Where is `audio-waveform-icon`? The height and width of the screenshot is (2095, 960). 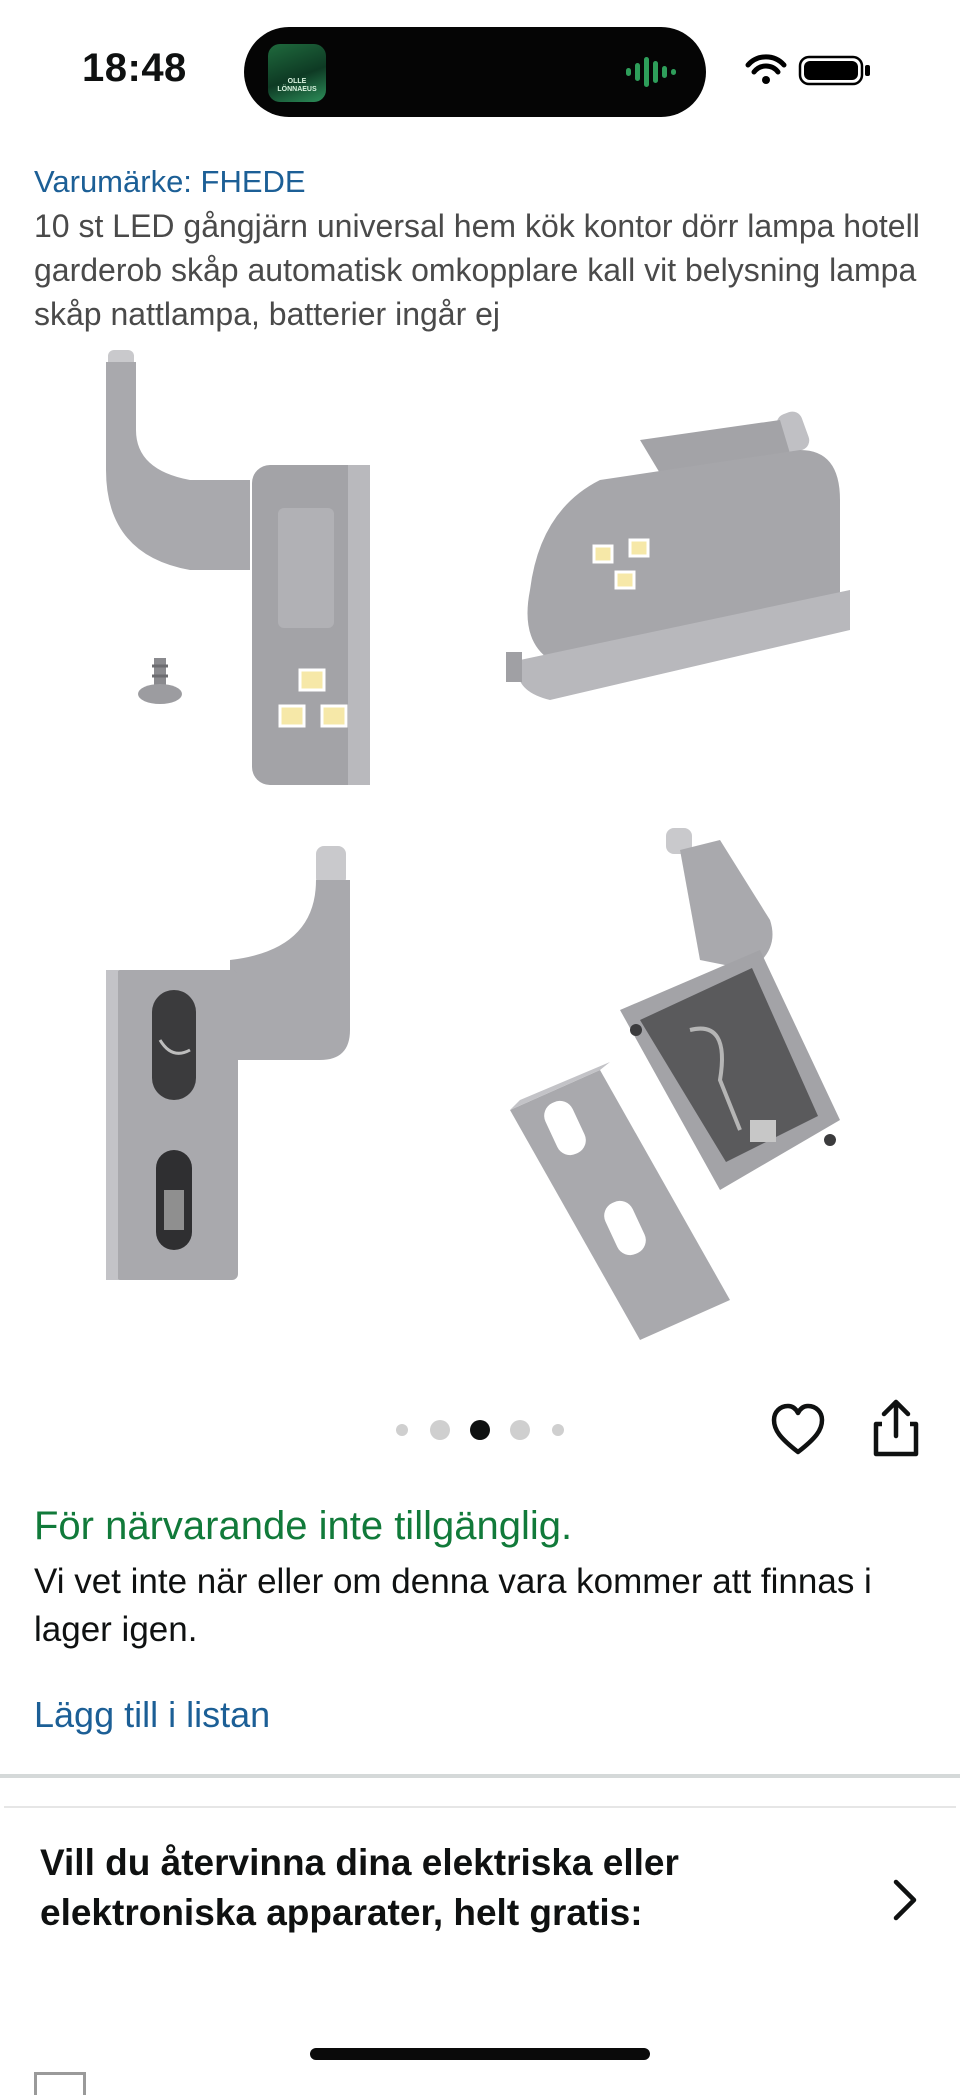 audio-waveform-icon is located at coordinates (651, 72).